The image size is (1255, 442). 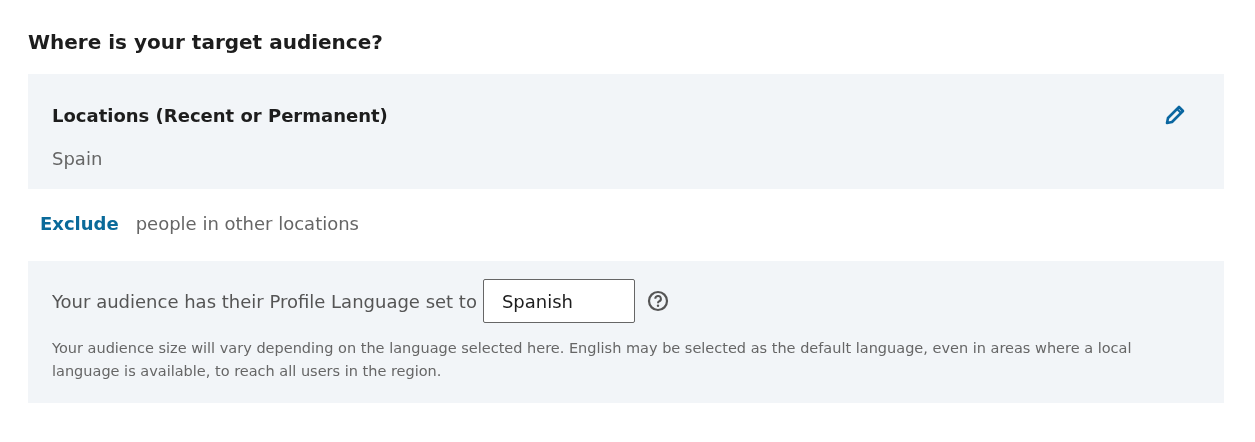 I want to click on language-label: Your audience has their Profile Language set to, so click(x=264, y=301).